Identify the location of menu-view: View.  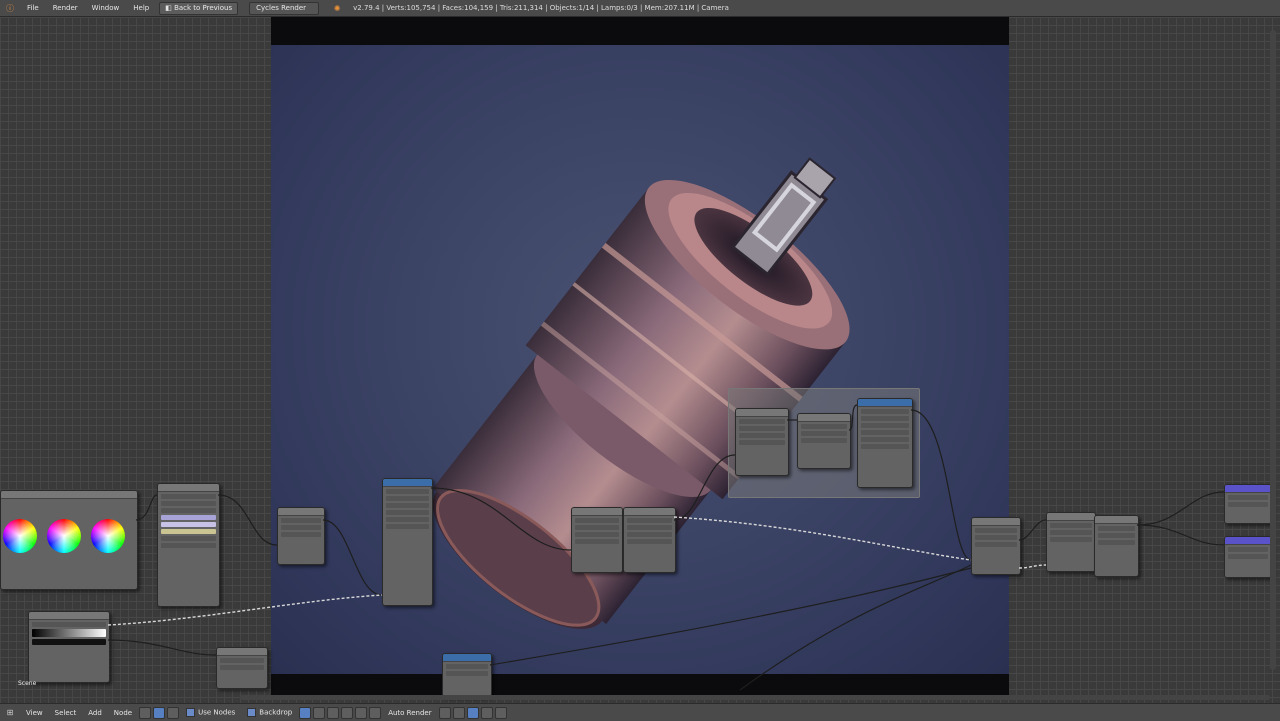
(34, 713).